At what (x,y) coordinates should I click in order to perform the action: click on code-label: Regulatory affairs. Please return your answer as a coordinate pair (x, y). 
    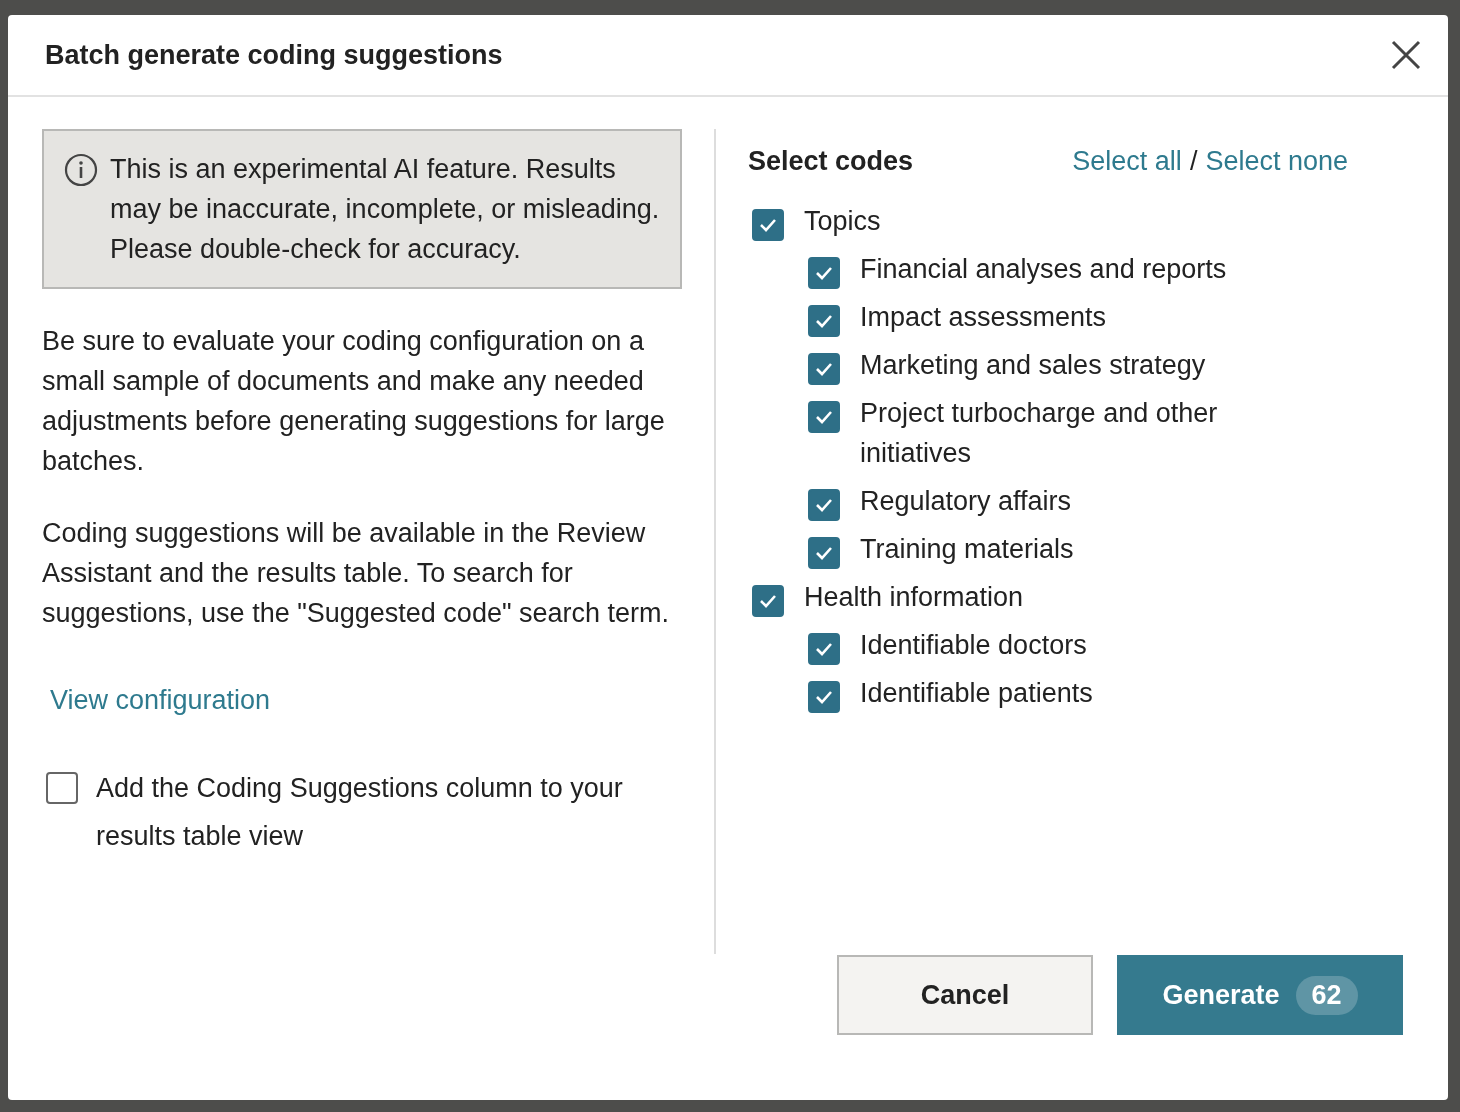
    Looking at the image, I should click on (966, 501).